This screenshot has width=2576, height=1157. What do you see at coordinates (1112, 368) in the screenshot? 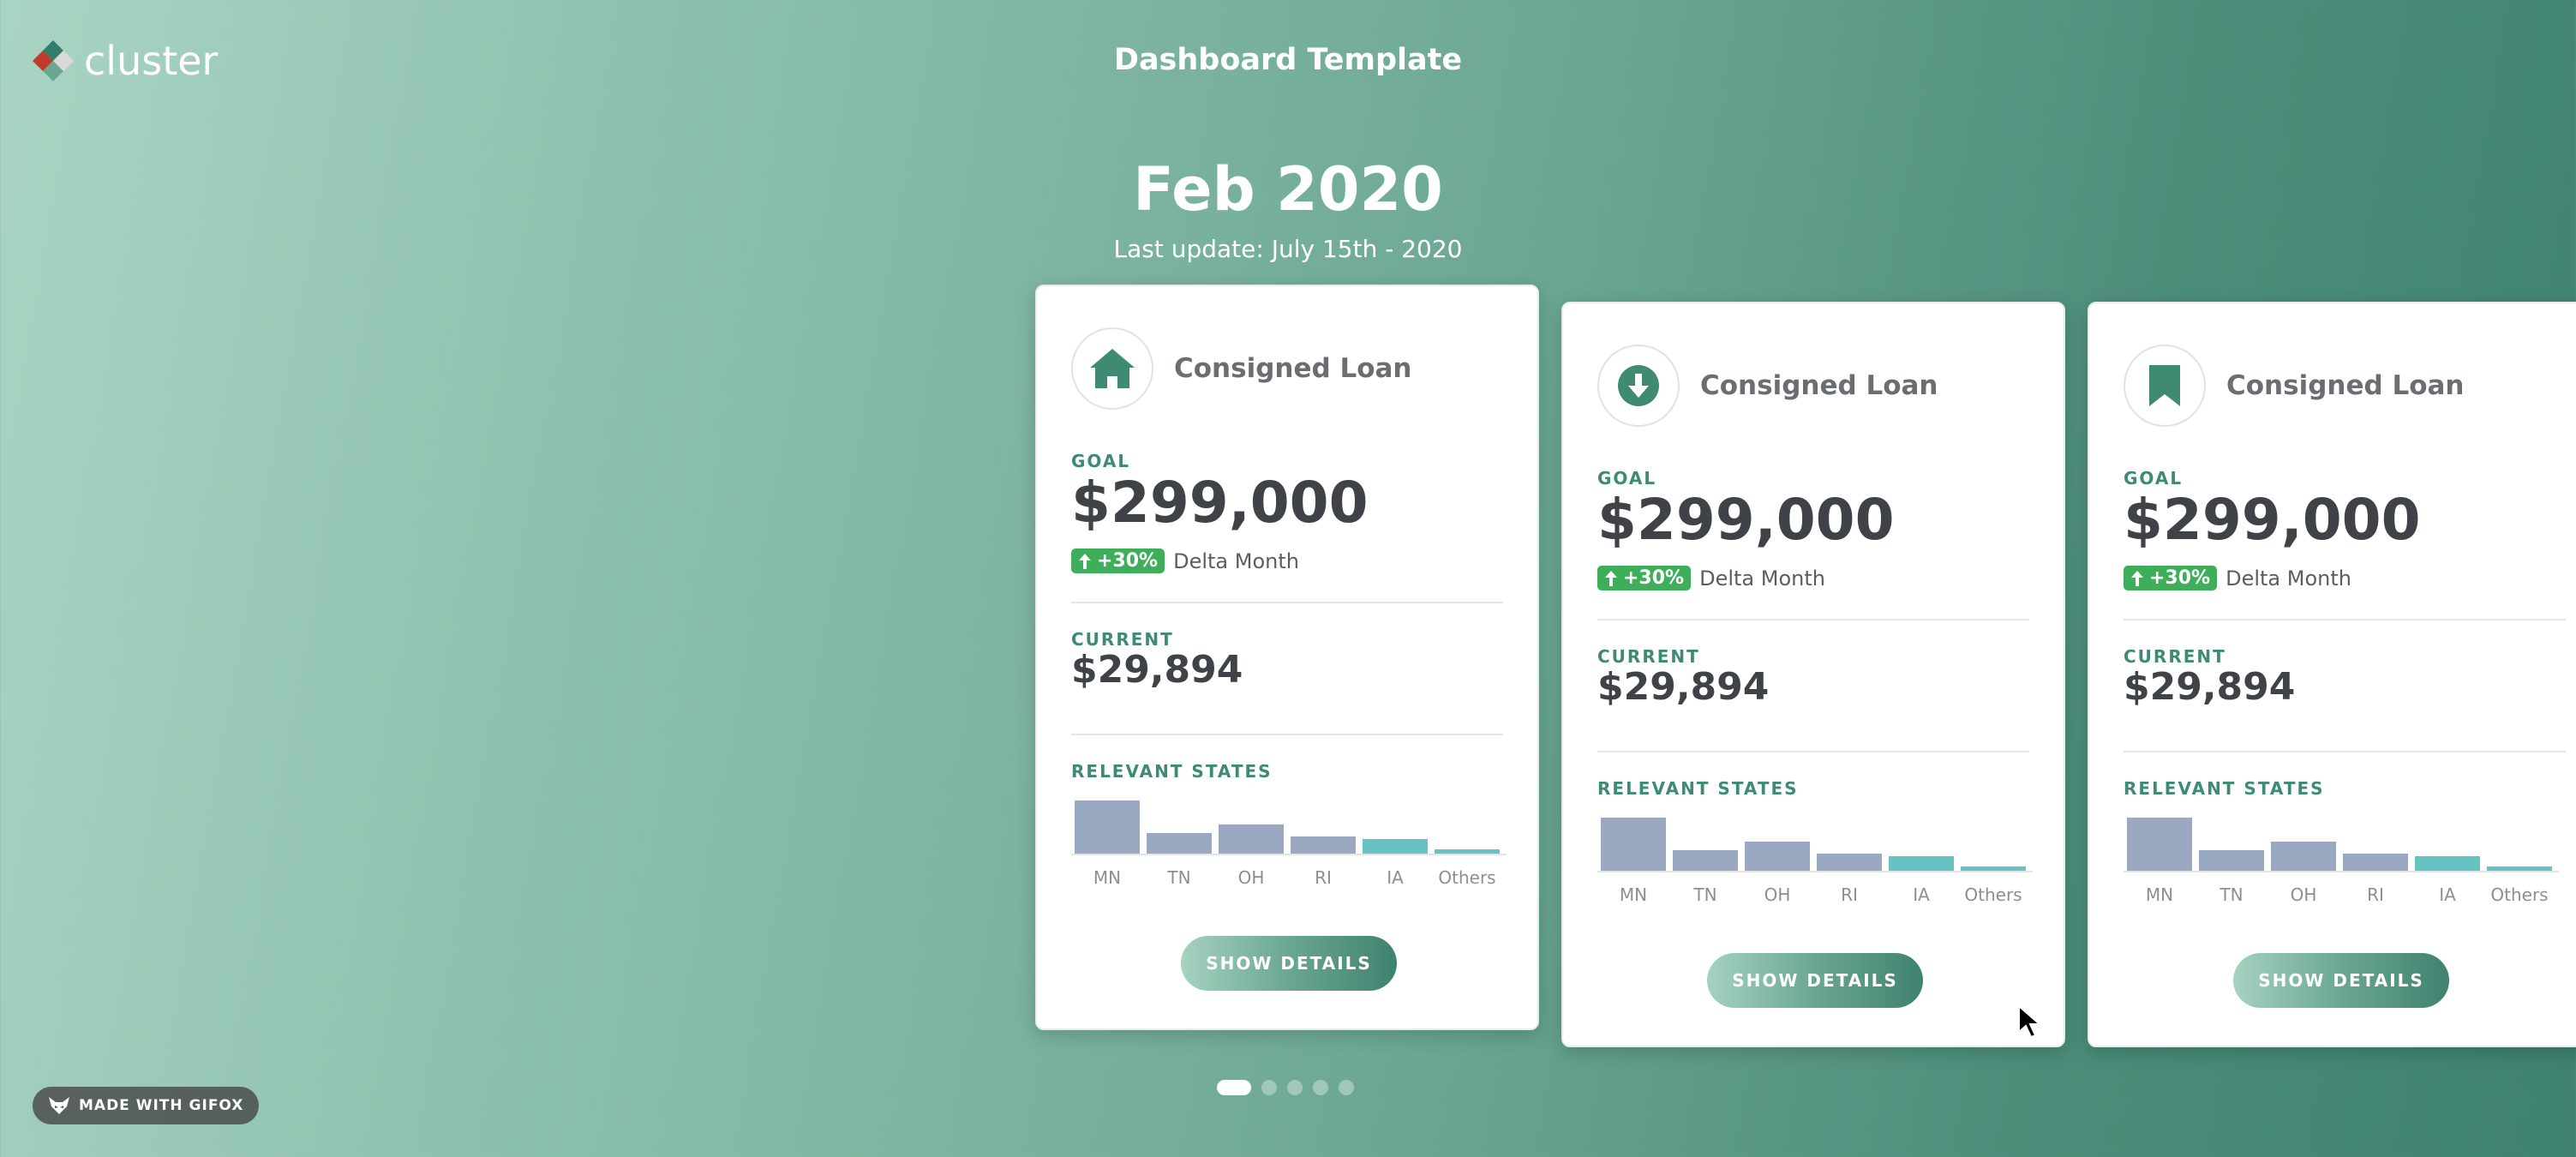
I see `home-icon` at bounding box center [1112, 368].